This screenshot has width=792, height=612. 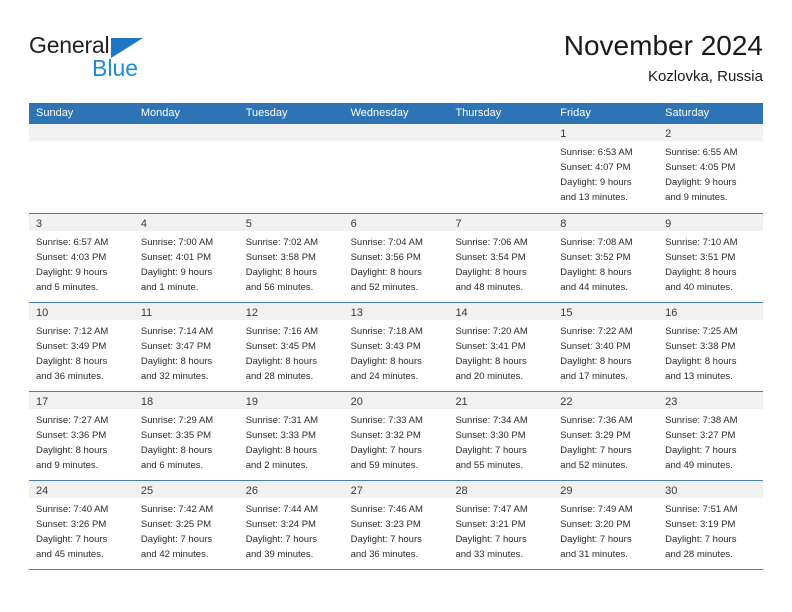 I want to click on general-blue-logo: General Blue, so click(x=119, y=62).